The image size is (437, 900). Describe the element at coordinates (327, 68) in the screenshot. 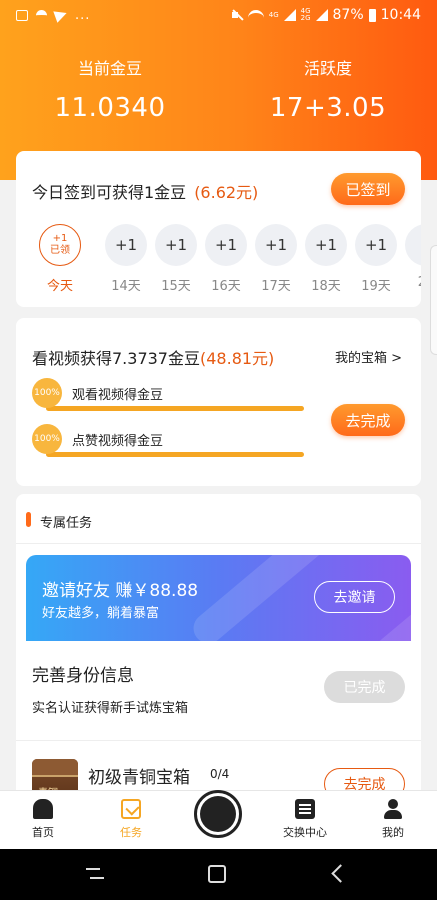

I see `activity-label: 活跃度` at that location.